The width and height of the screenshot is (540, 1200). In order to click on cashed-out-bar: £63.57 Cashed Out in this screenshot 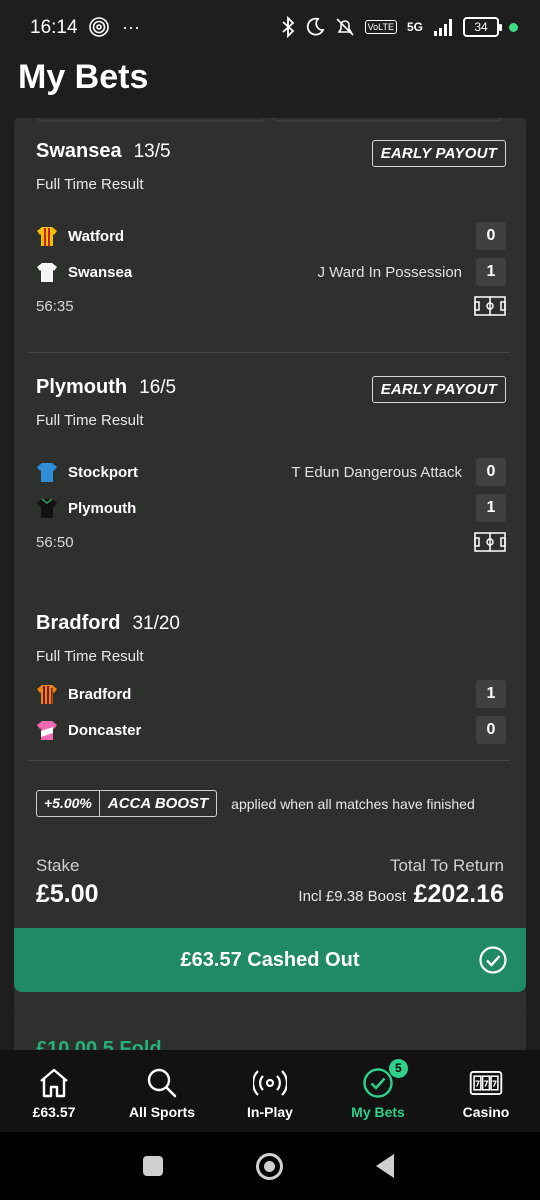, I will do `click(270, 960)`.